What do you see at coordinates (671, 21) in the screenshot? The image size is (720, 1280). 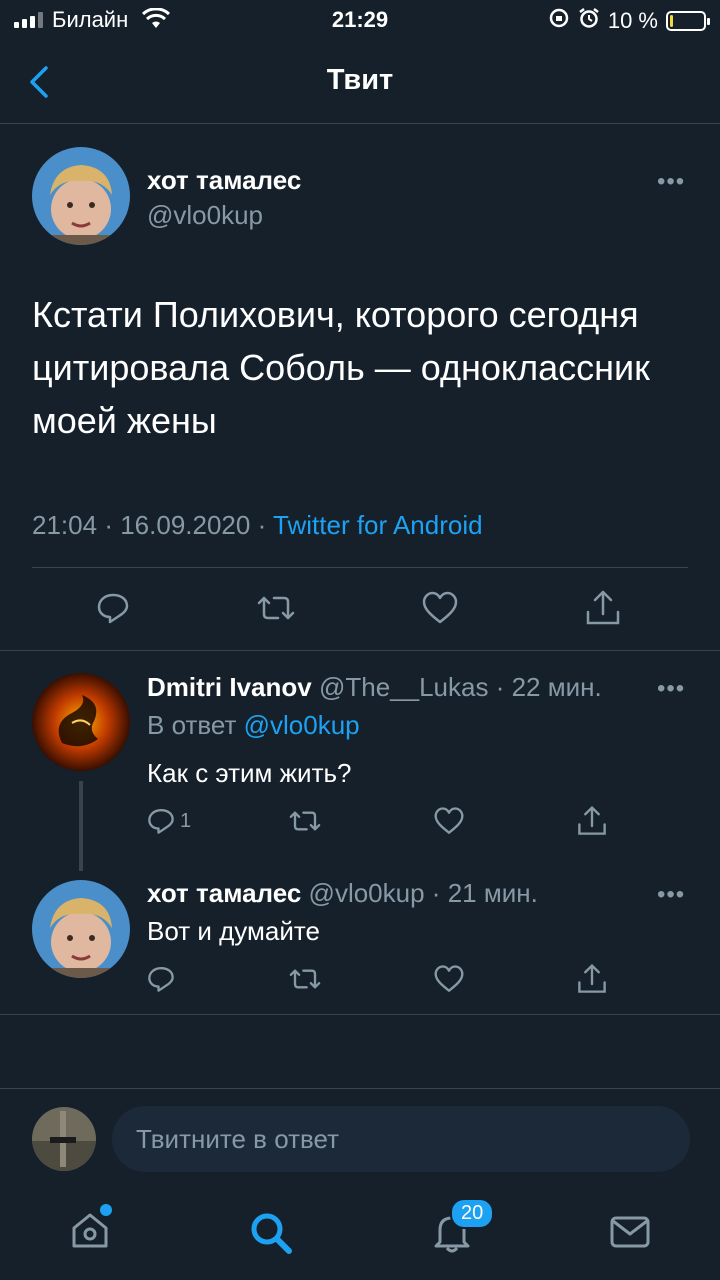 I see `battery-fill` at bounding box center [671, 21].